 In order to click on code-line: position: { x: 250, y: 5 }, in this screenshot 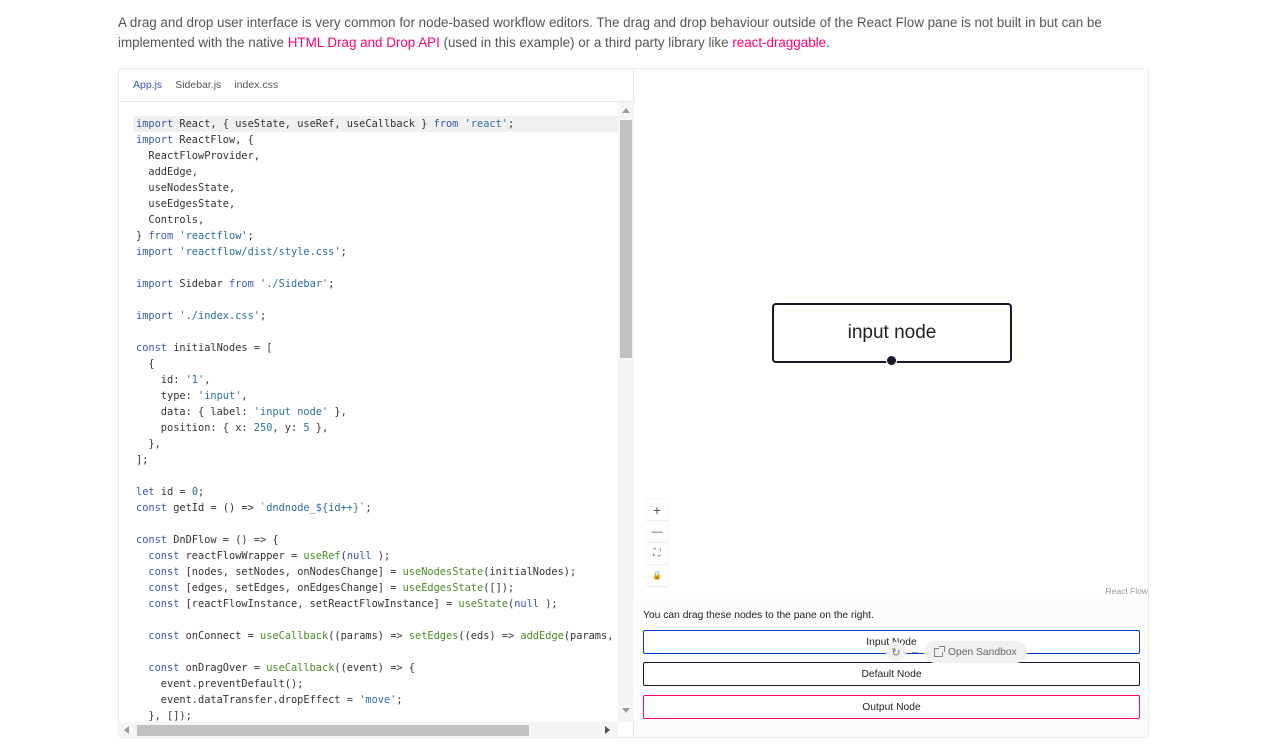, I will do `click(375, 428)`.